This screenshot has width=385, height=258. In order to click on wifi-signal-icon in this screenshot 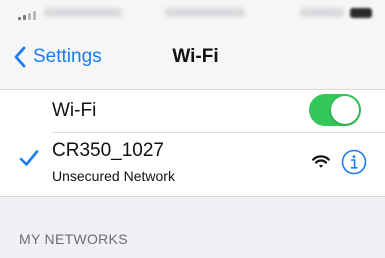, I will do `click(321, 161)`.